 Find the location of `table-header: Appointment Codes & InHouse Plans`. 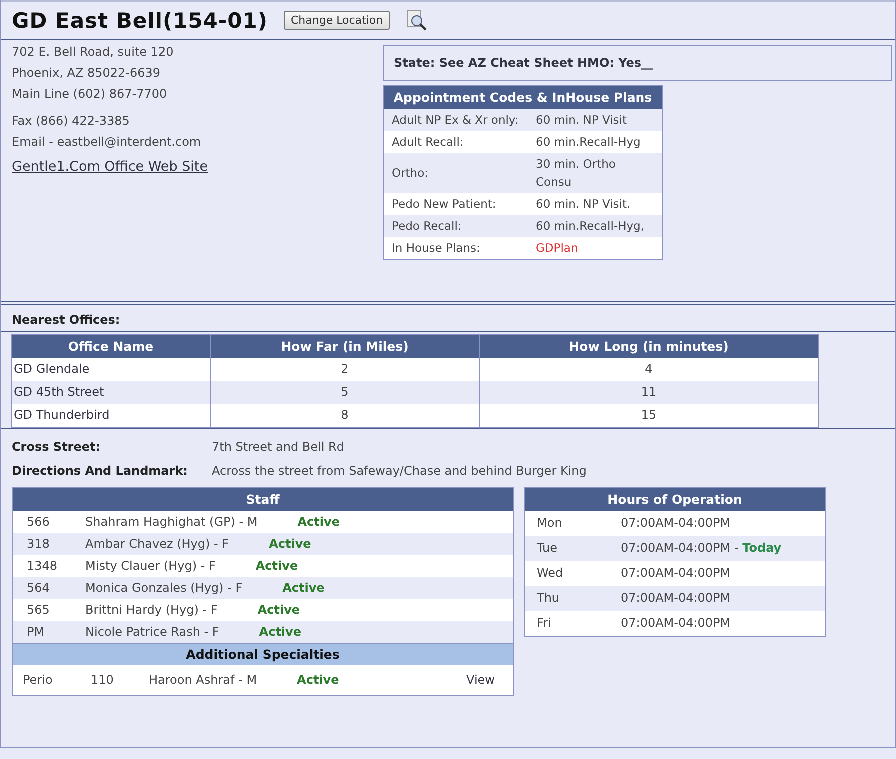

table-header: Appointment Codes & InHouse Plans is located at coordinates (523, 97).